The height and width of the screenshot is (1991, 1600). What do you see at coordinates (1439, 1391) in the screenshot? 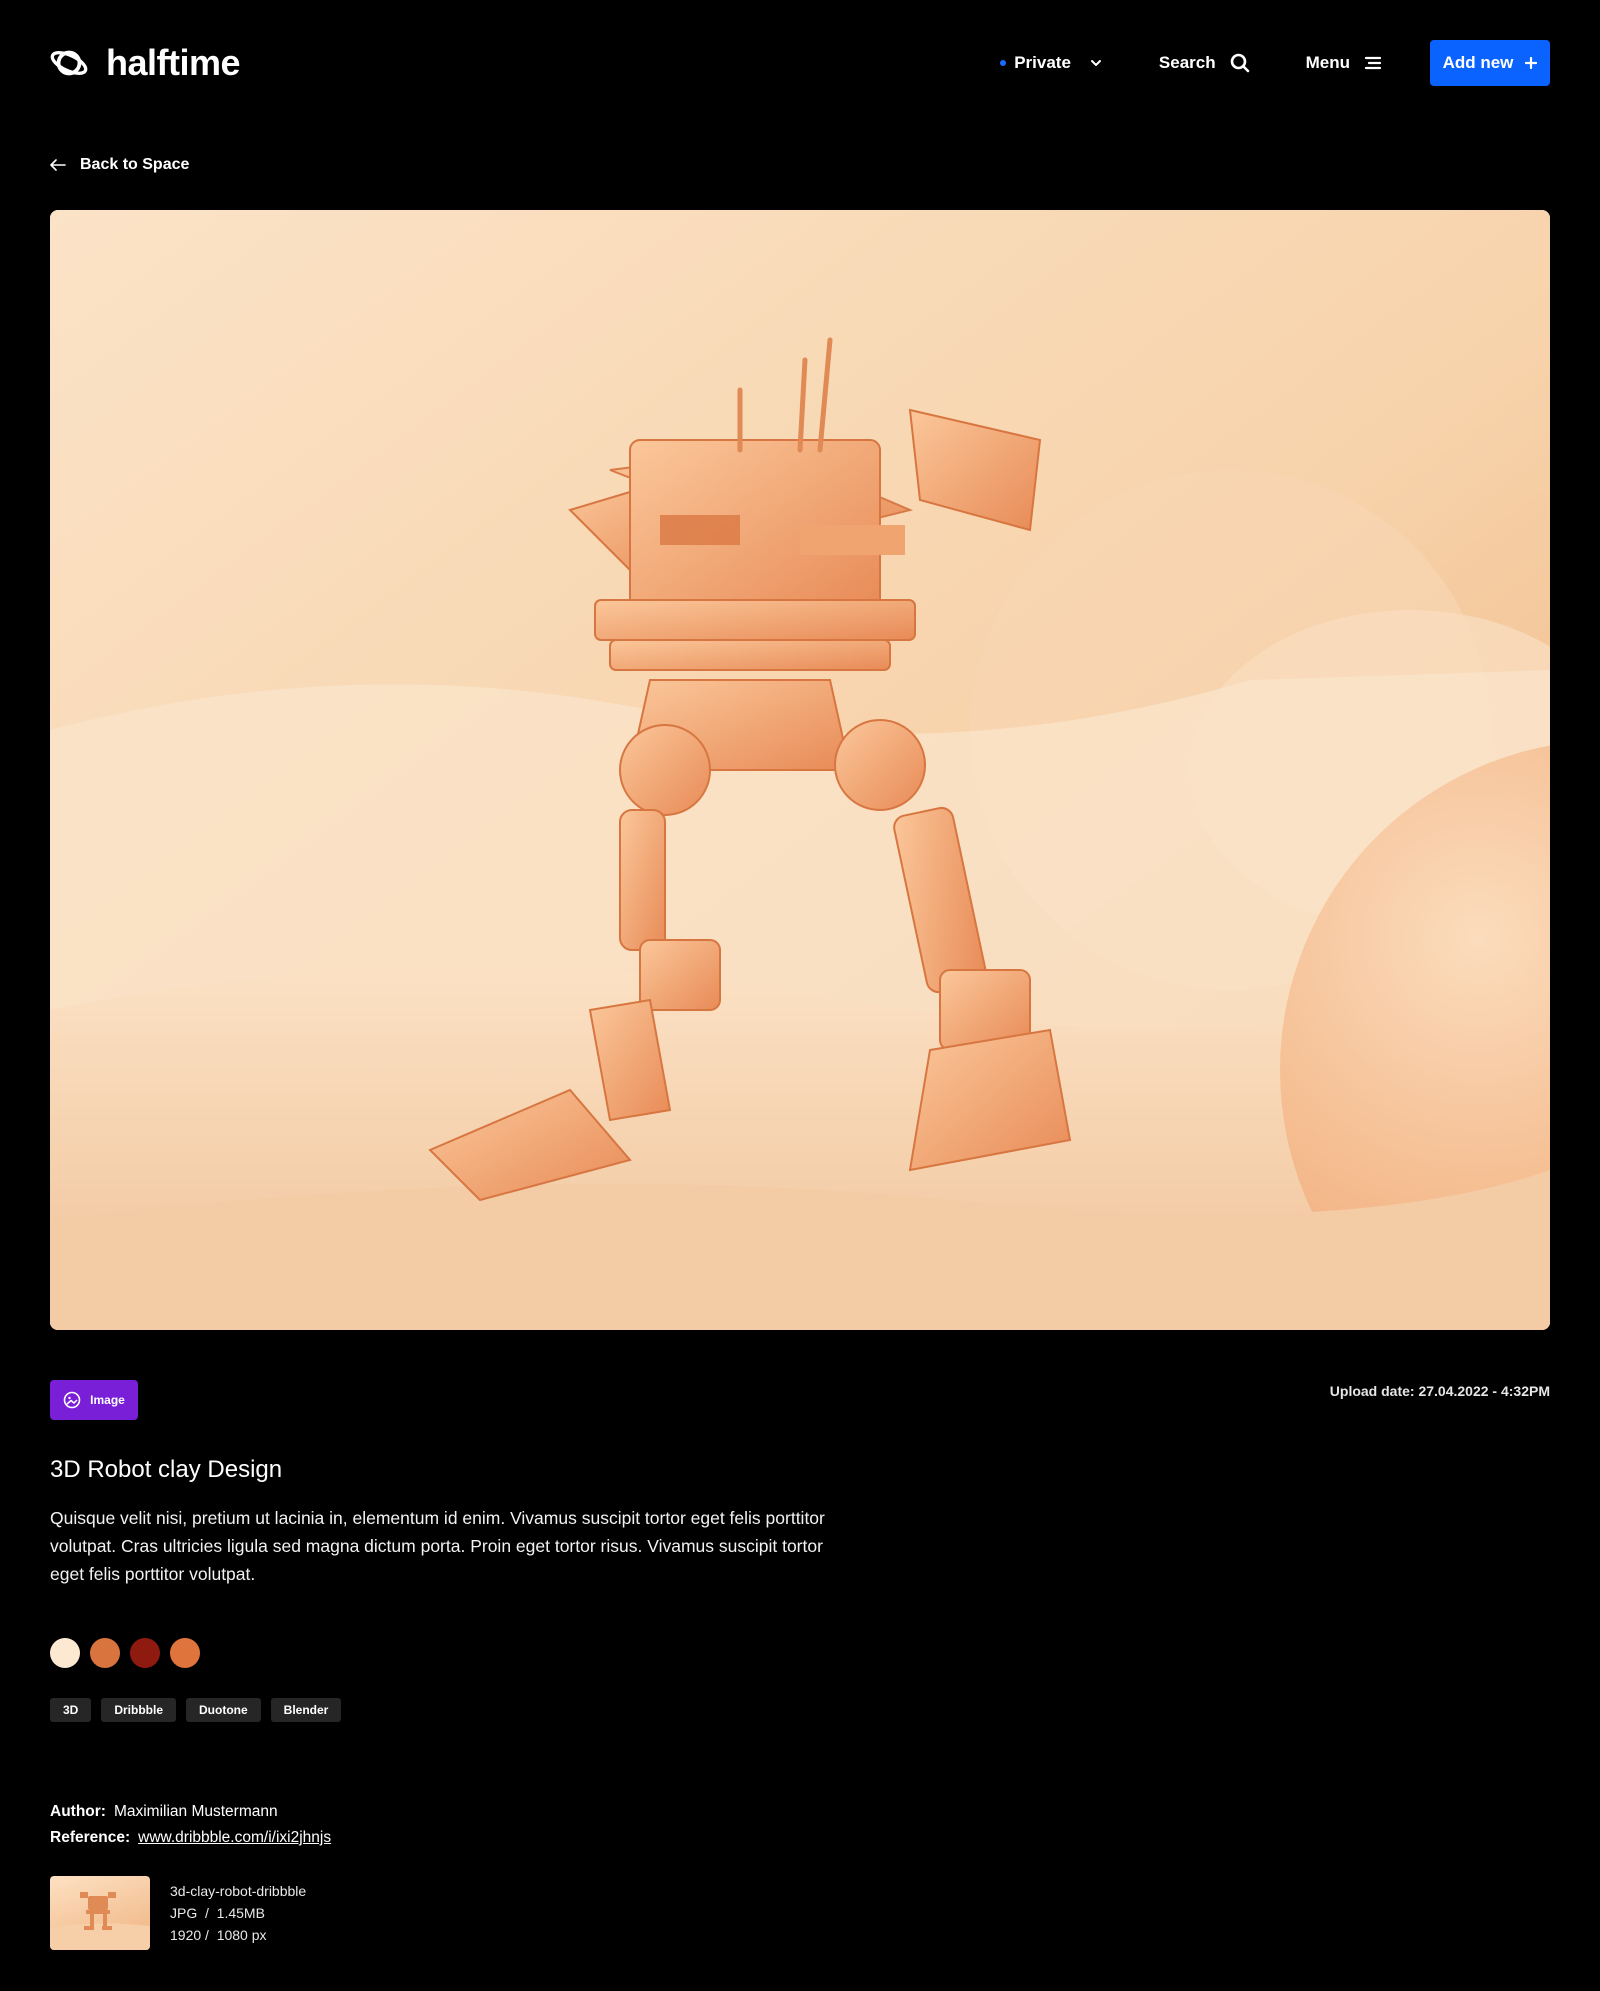
I see `upload-date: Upload date: 27.04.2022 - 4:32PM` at bounding box center [1439, 1391].